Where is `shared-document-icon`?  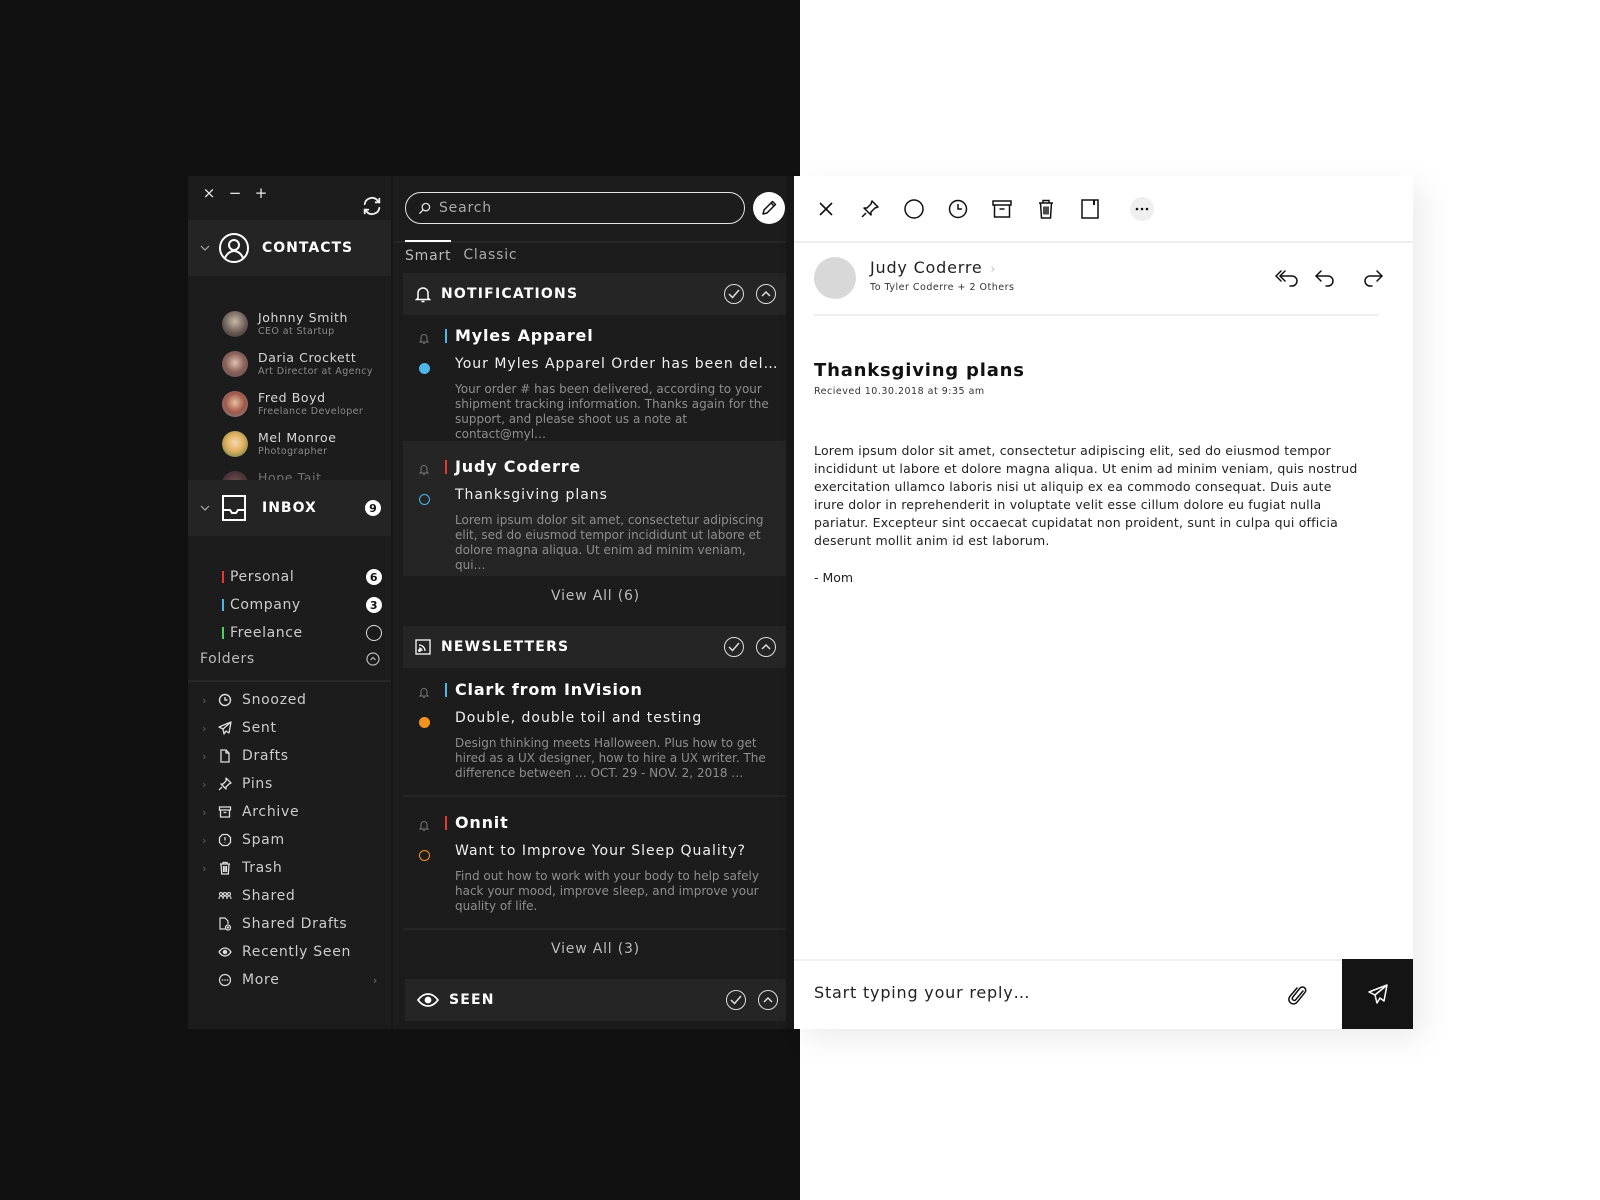
shared-document-icon is located at coordinates (225, 924).